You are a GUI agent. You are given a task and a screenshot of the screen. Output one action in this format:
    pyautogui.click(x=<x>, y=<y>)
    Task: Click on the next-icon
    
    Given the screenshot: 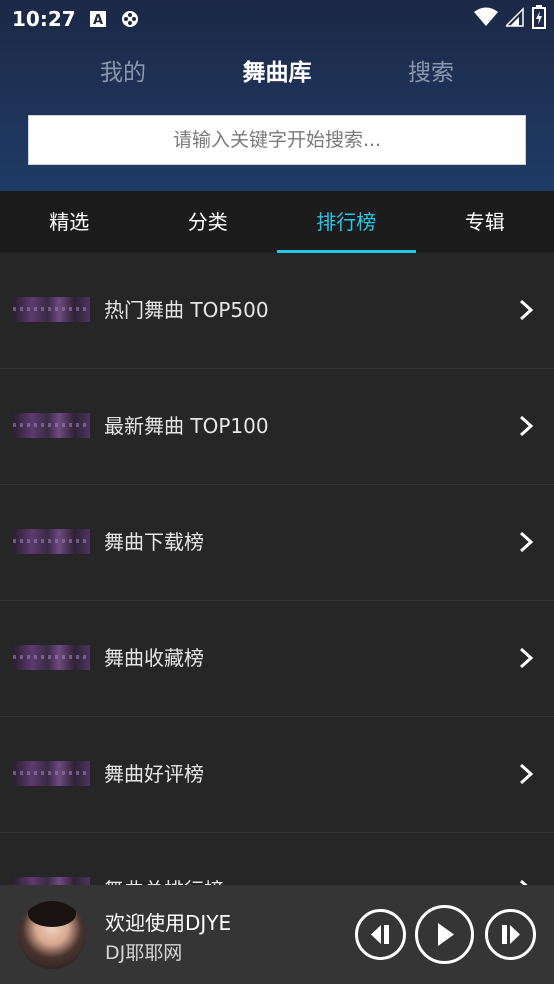 What is the action you would take?
    pyautogui.click(x=511, y=934)
    